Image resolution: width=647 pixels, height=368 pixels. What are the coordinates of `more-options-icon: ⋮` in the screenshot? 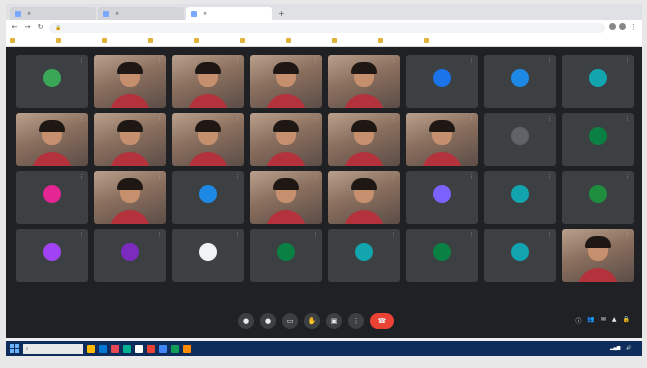 It's located at (356, 321).